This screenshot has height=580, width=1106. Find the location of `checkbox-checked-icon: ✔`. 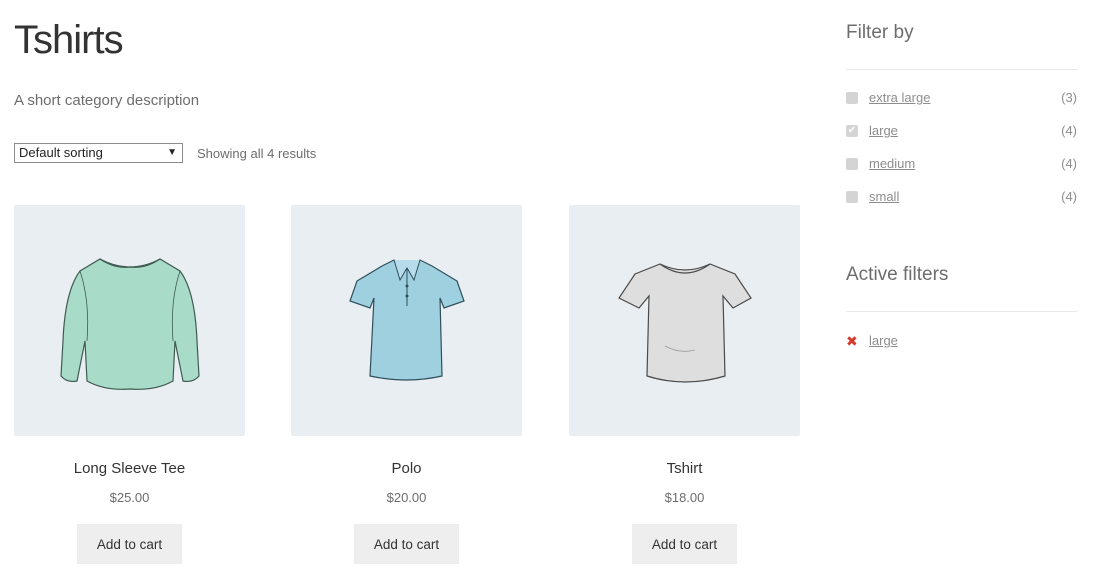

checkbox-checked-icon: ✔ is located at coordinates (852, 131).